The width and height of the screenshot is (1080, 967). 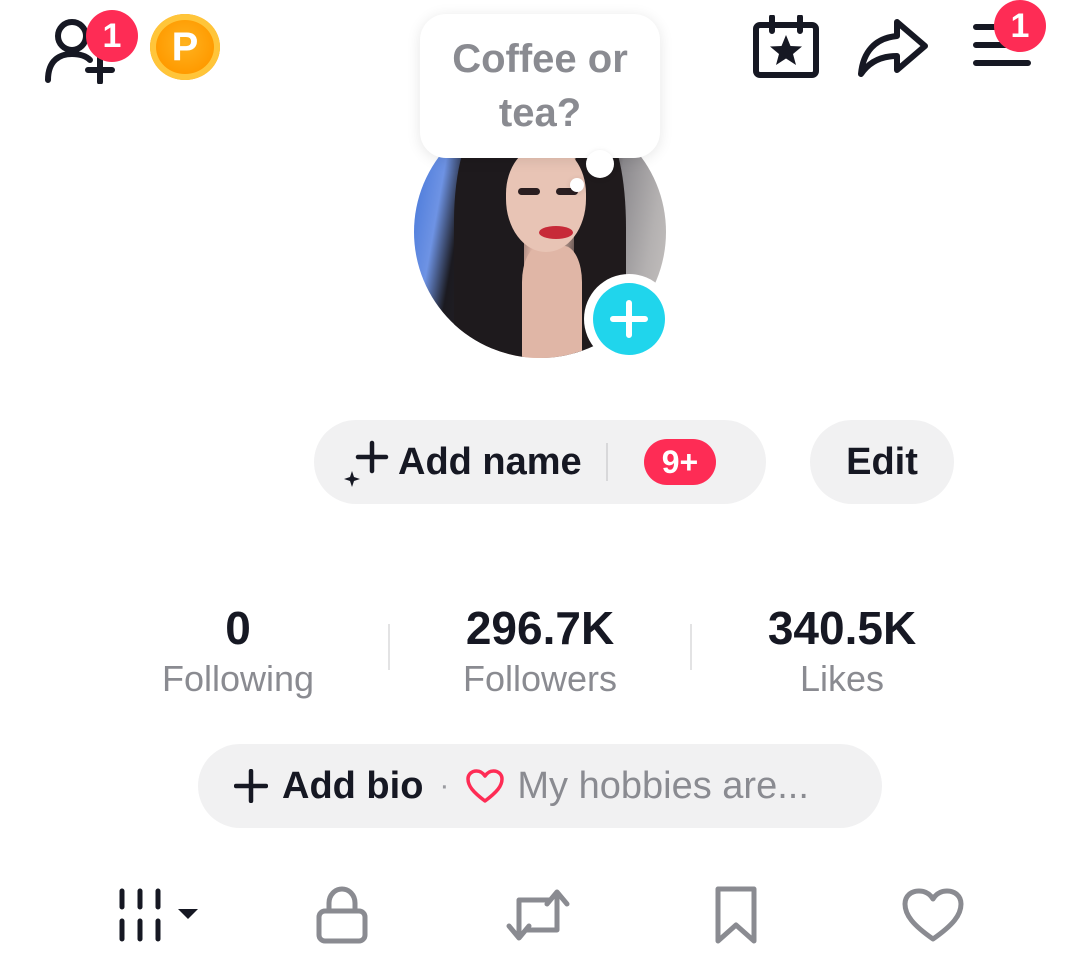 I want to click on edit-label: Edit, so click(x=882, y=461).